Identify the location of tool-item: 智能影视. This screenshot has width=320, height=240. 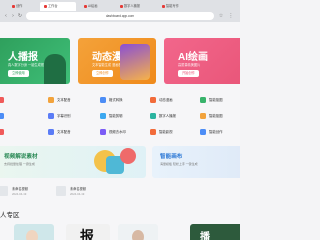
(161, 132).